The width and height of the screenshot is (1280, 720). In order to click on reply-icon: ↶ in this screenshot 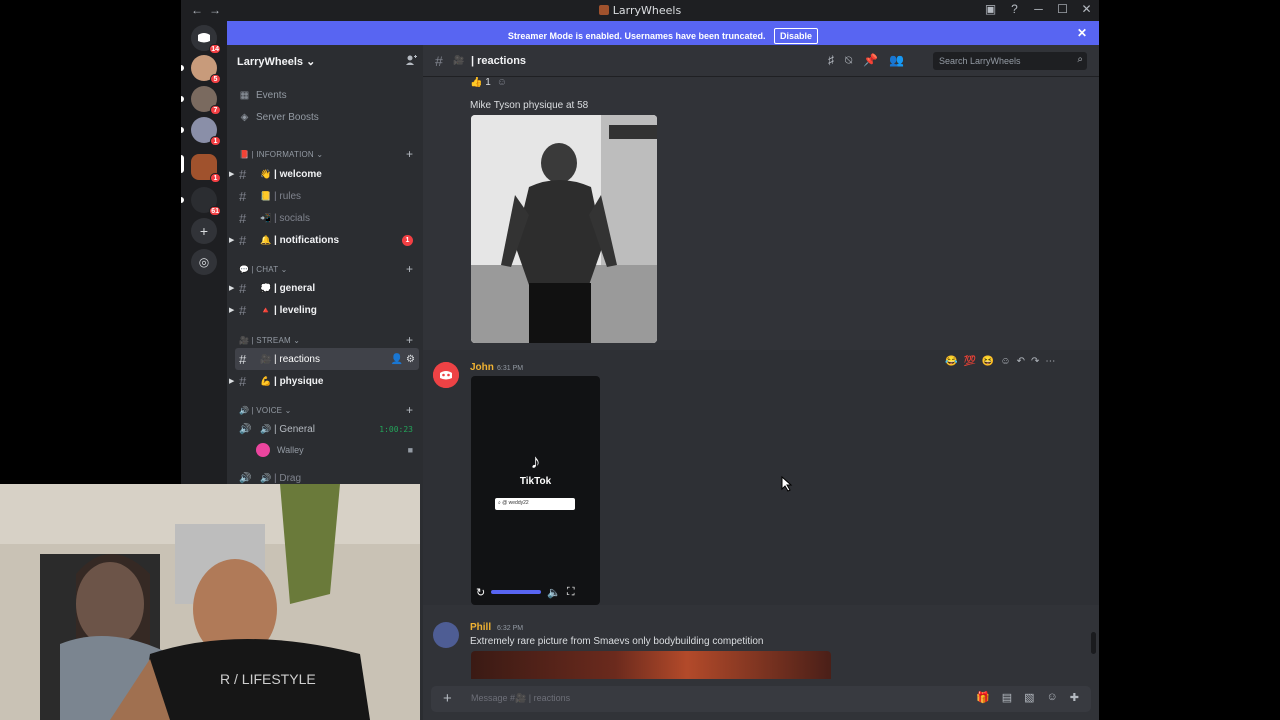, I will do `click(1021, 361)`.